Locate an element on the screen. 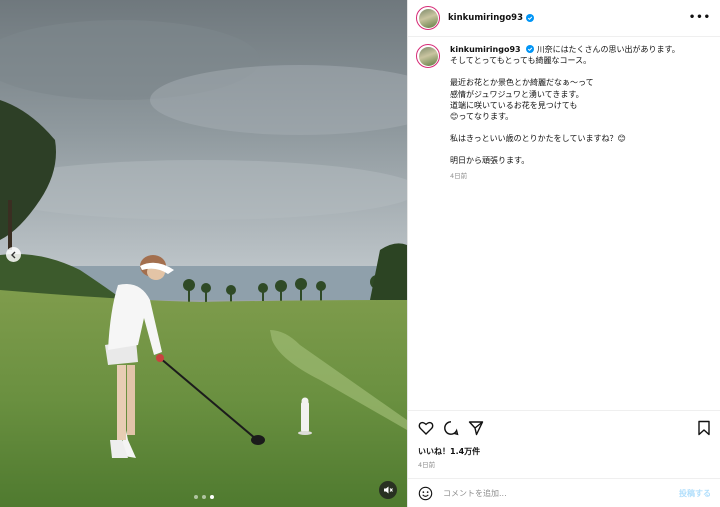 The width and height of the screenshot is (720, 507). comment-icon is located at coordinates (451, 428).